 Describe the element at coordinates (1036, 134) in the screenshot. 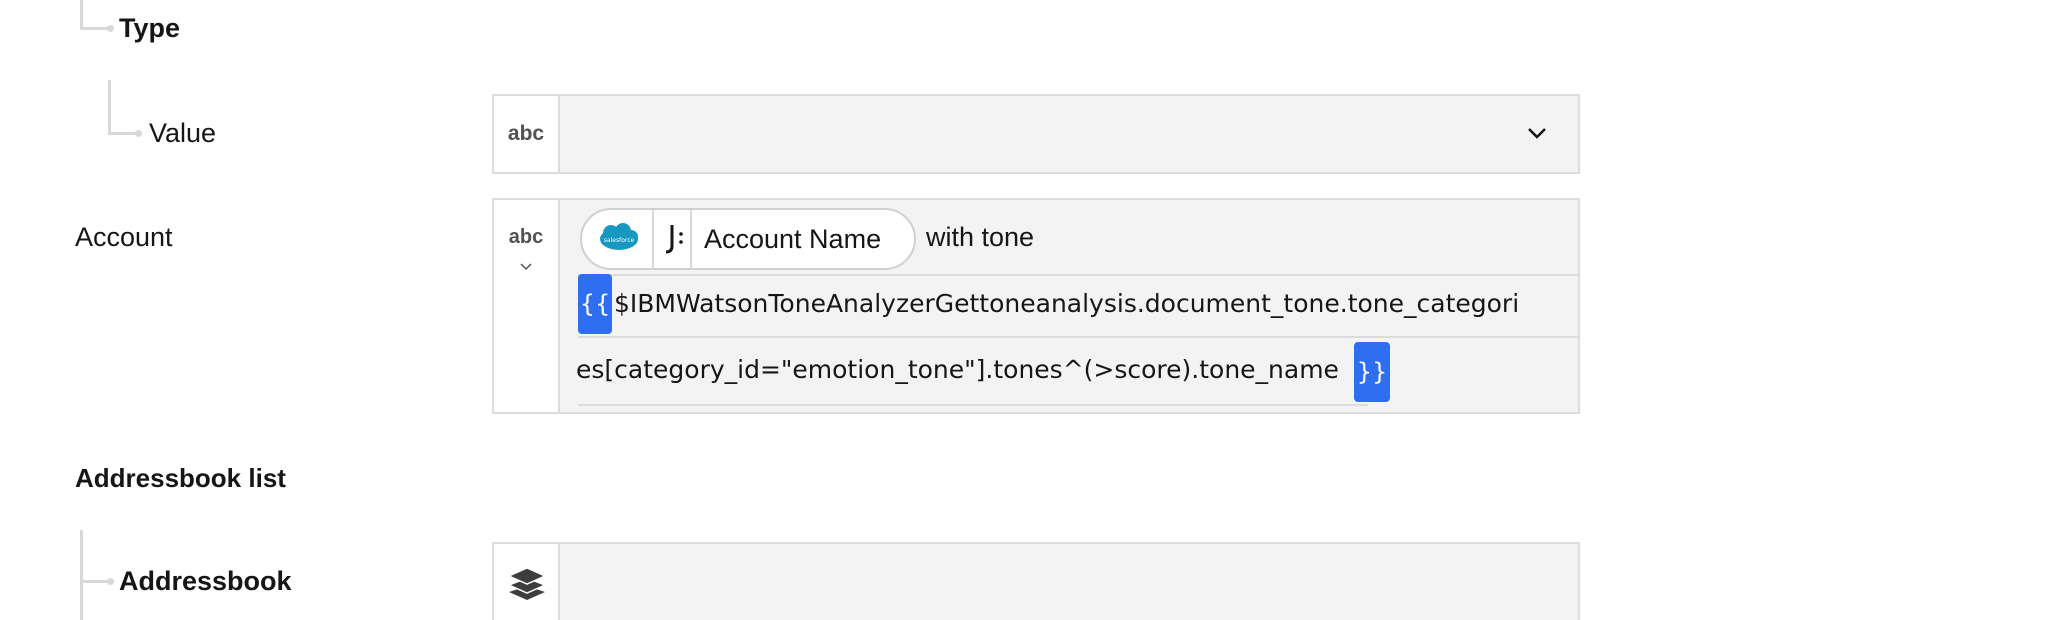

I see `value-field: abc` at that location.